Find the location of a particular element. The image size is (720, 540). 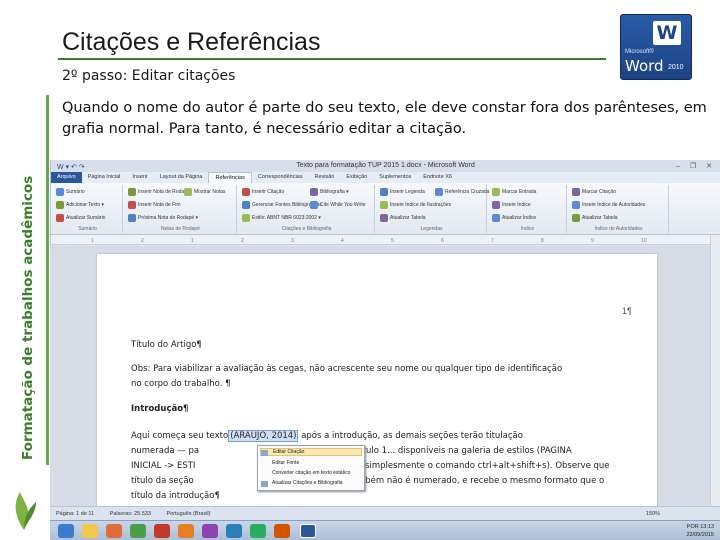

vertical-scrollbar is located at coordinates (715, 380).